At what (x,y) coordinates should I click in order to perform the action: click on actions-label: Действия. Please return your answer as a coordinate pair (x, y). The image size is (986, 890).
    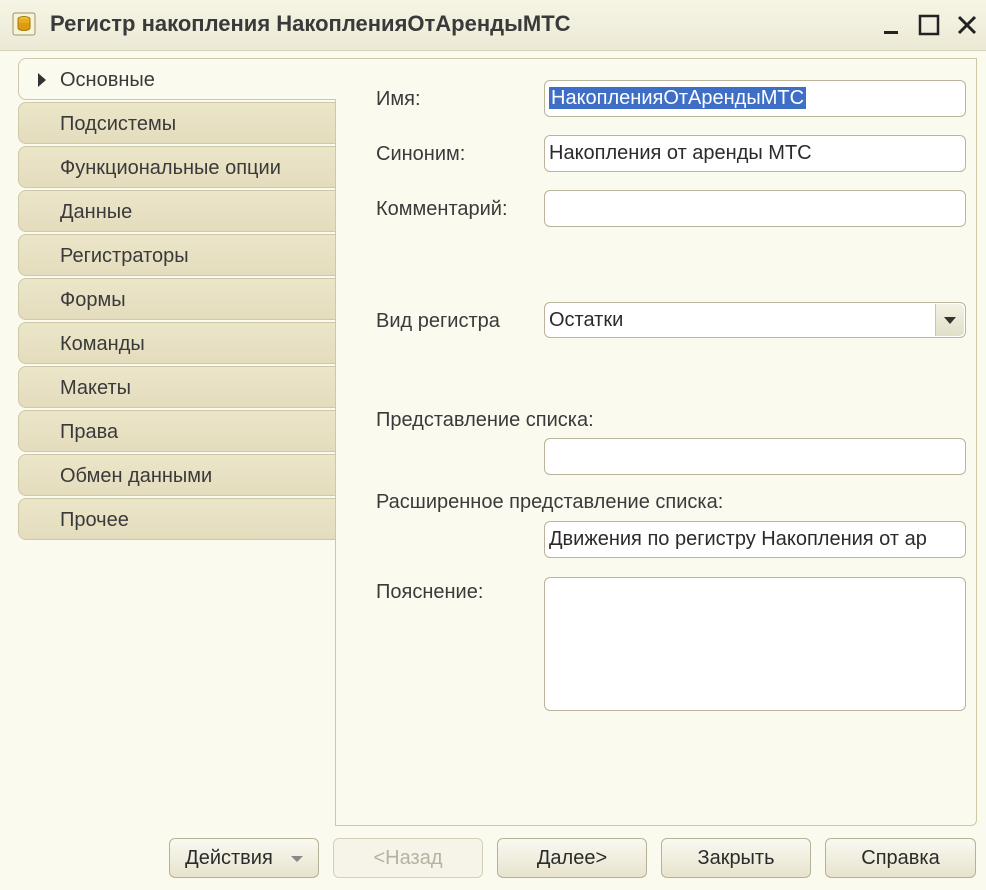
    Looking at the image, I should click on (229, 858).